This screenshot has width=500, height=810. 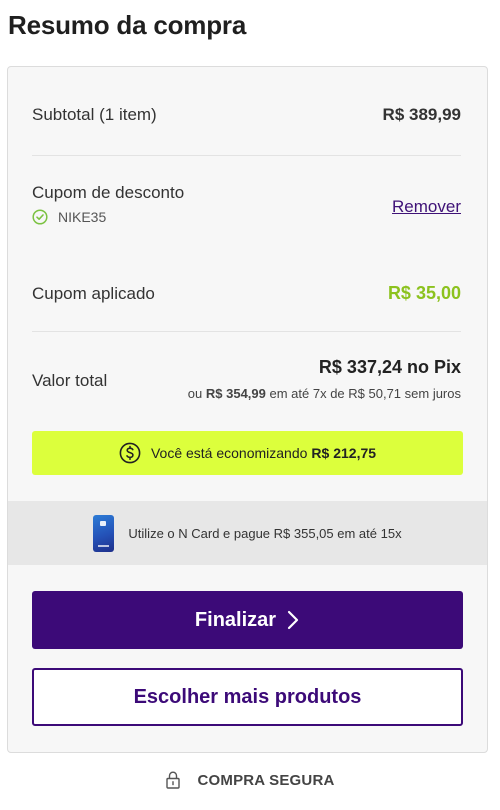 I want to click on subtotal-value: R$ 389,99, so click(x=421, y=114).